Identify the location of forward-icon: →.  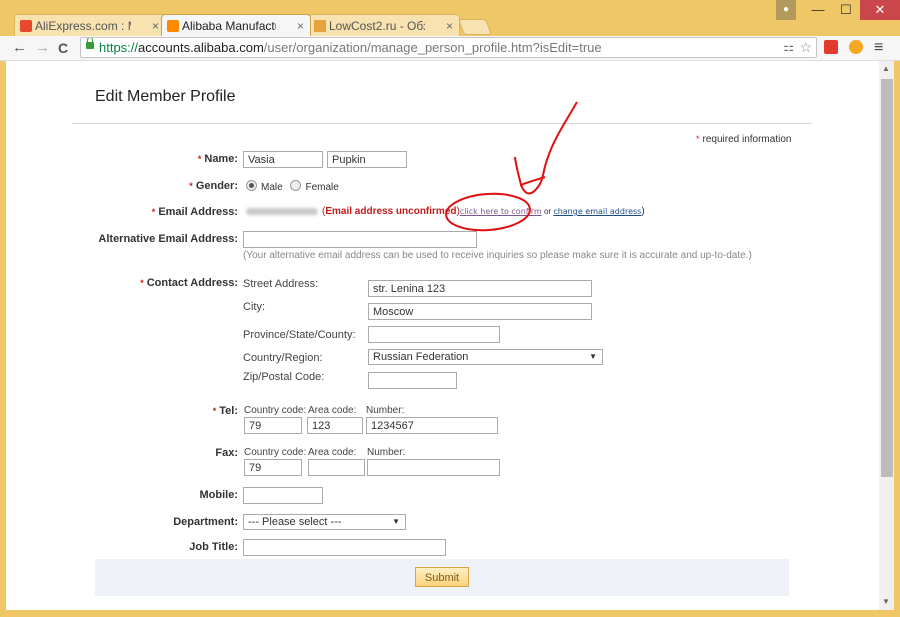
(42, 48).